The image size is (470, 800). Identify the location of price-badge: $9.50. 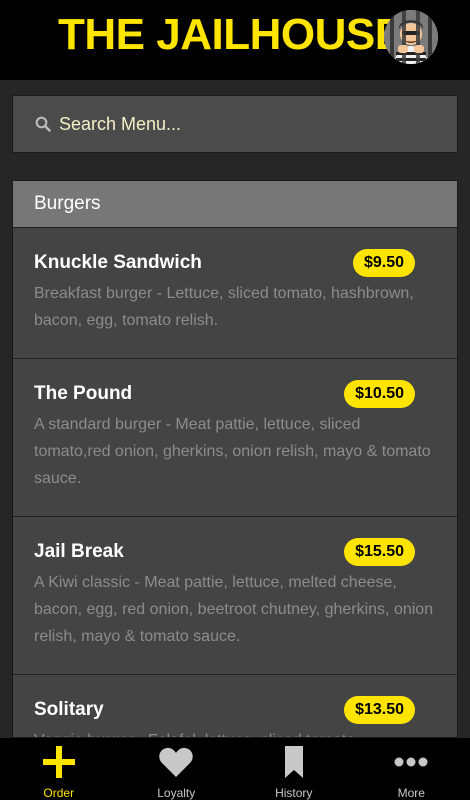
(383, 263).